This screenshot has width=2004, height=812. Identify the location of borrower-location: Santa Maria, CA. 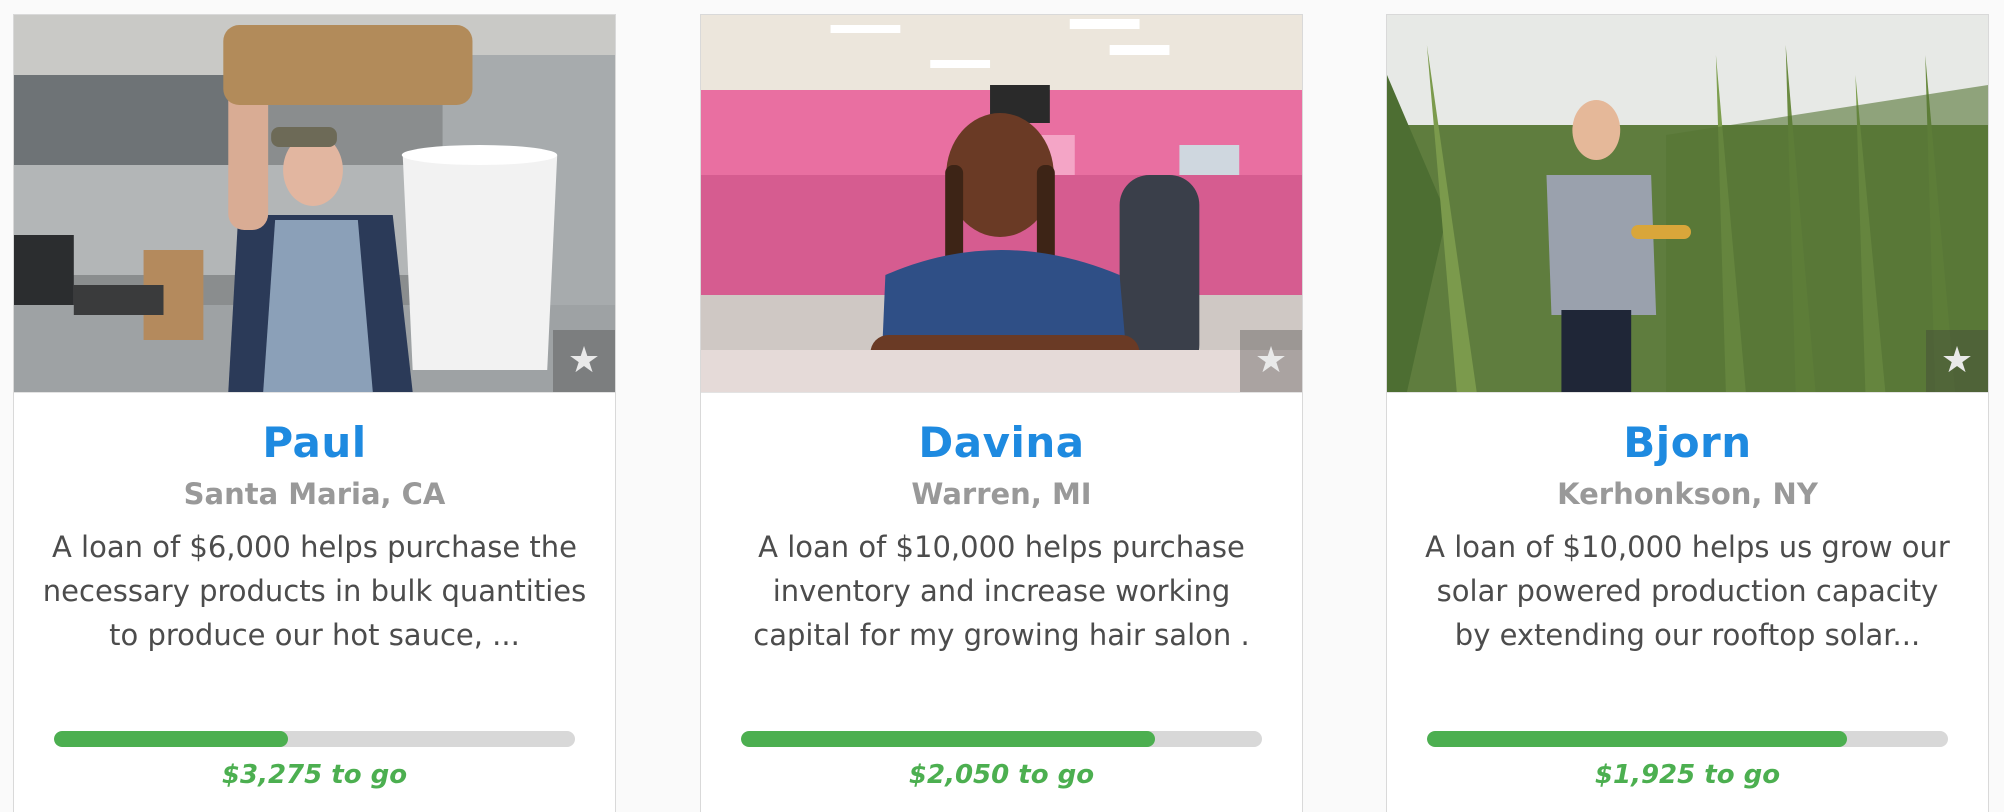
(314, 494).